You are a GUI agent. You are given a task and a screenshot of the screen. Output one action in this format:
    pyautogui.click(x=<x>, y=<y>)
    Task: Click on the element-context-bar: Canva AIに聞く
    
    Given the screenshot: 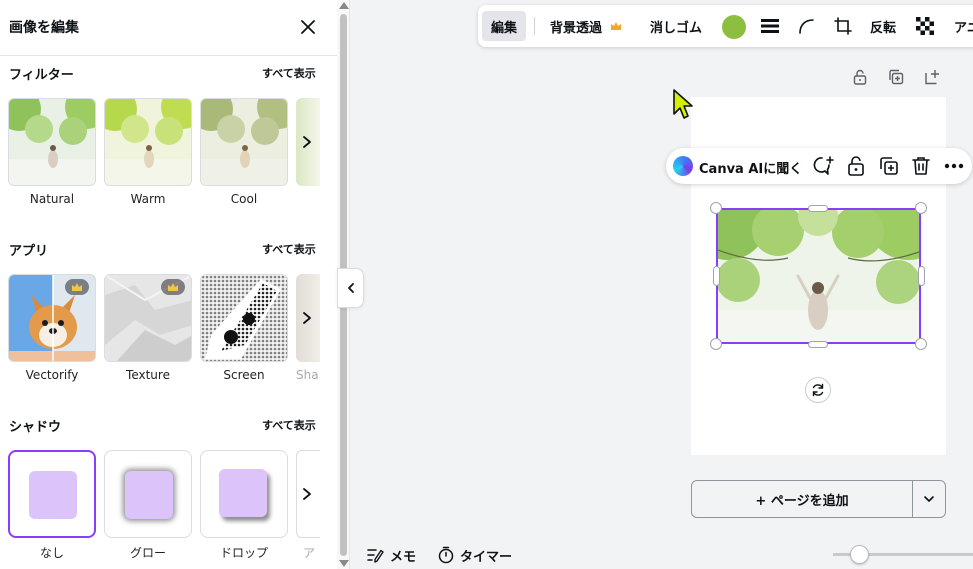 What is the action you would take?
    pyautogui.click(x=819, y=166)
    